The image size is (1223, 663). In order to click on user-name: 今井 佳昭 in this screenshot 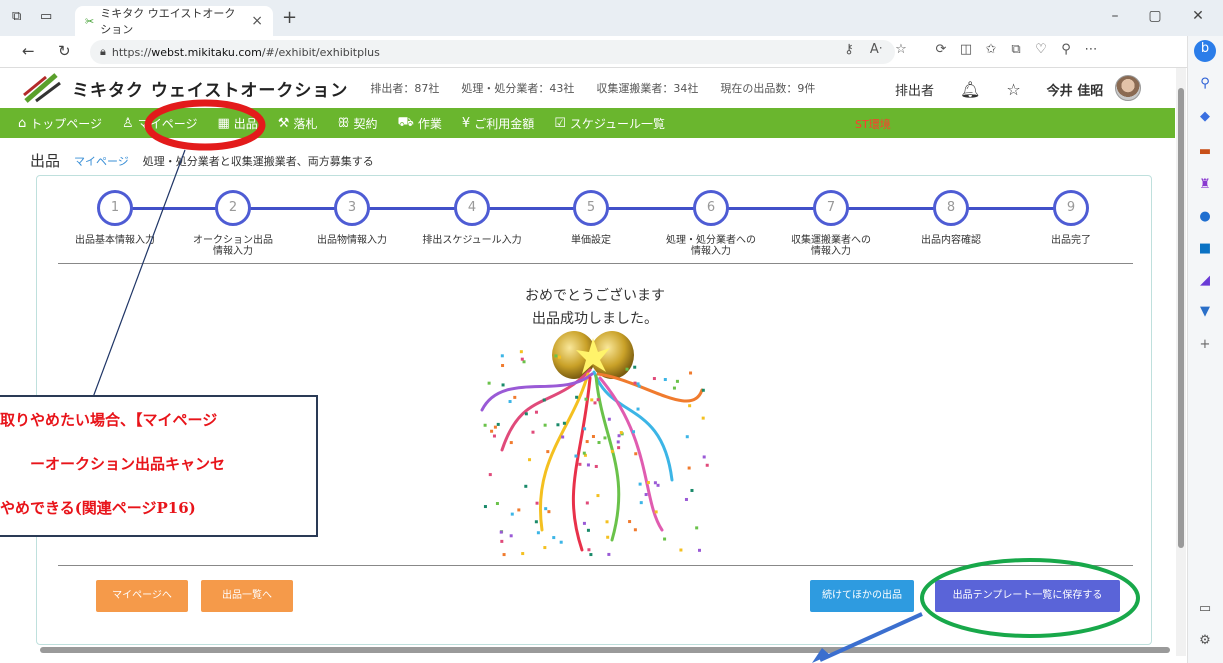, I will do `click(1075, 89)`.